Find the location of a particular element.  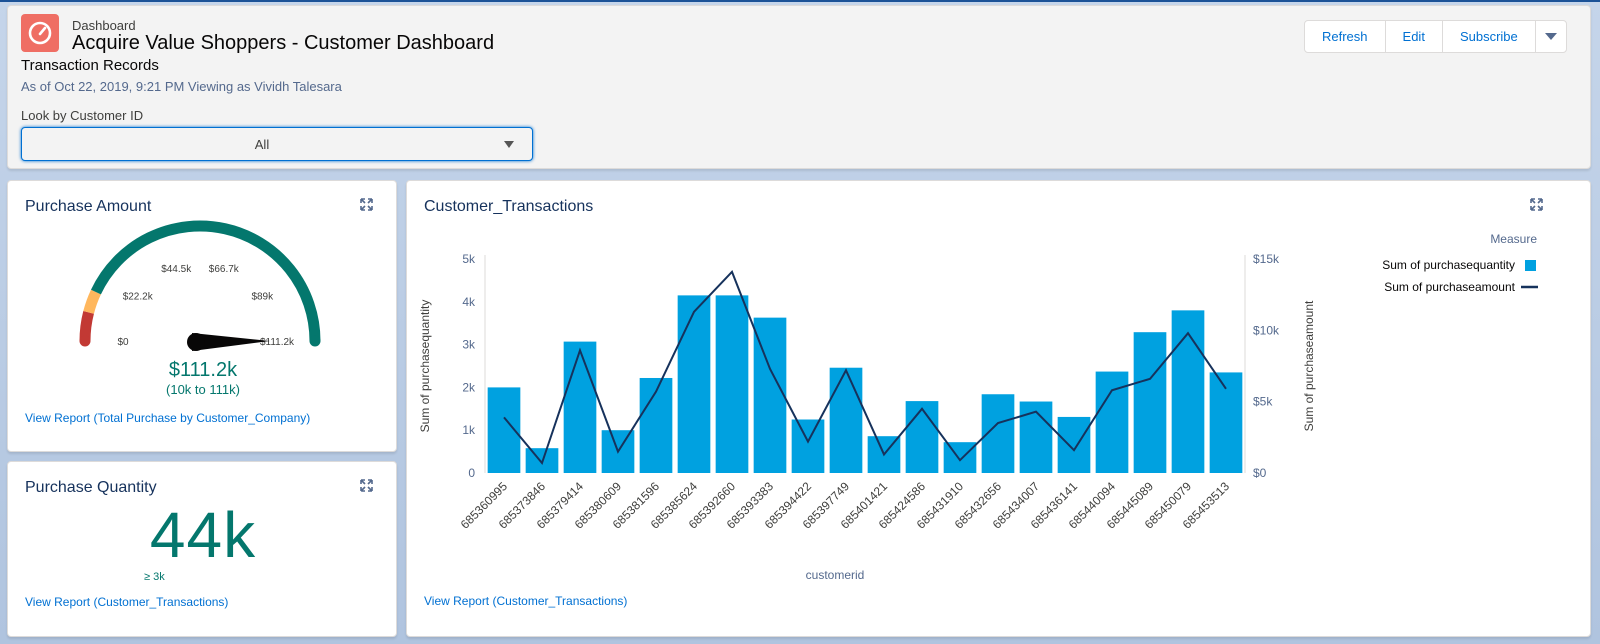

refresh-button: Refresh is located at coordinates (1345, 36).